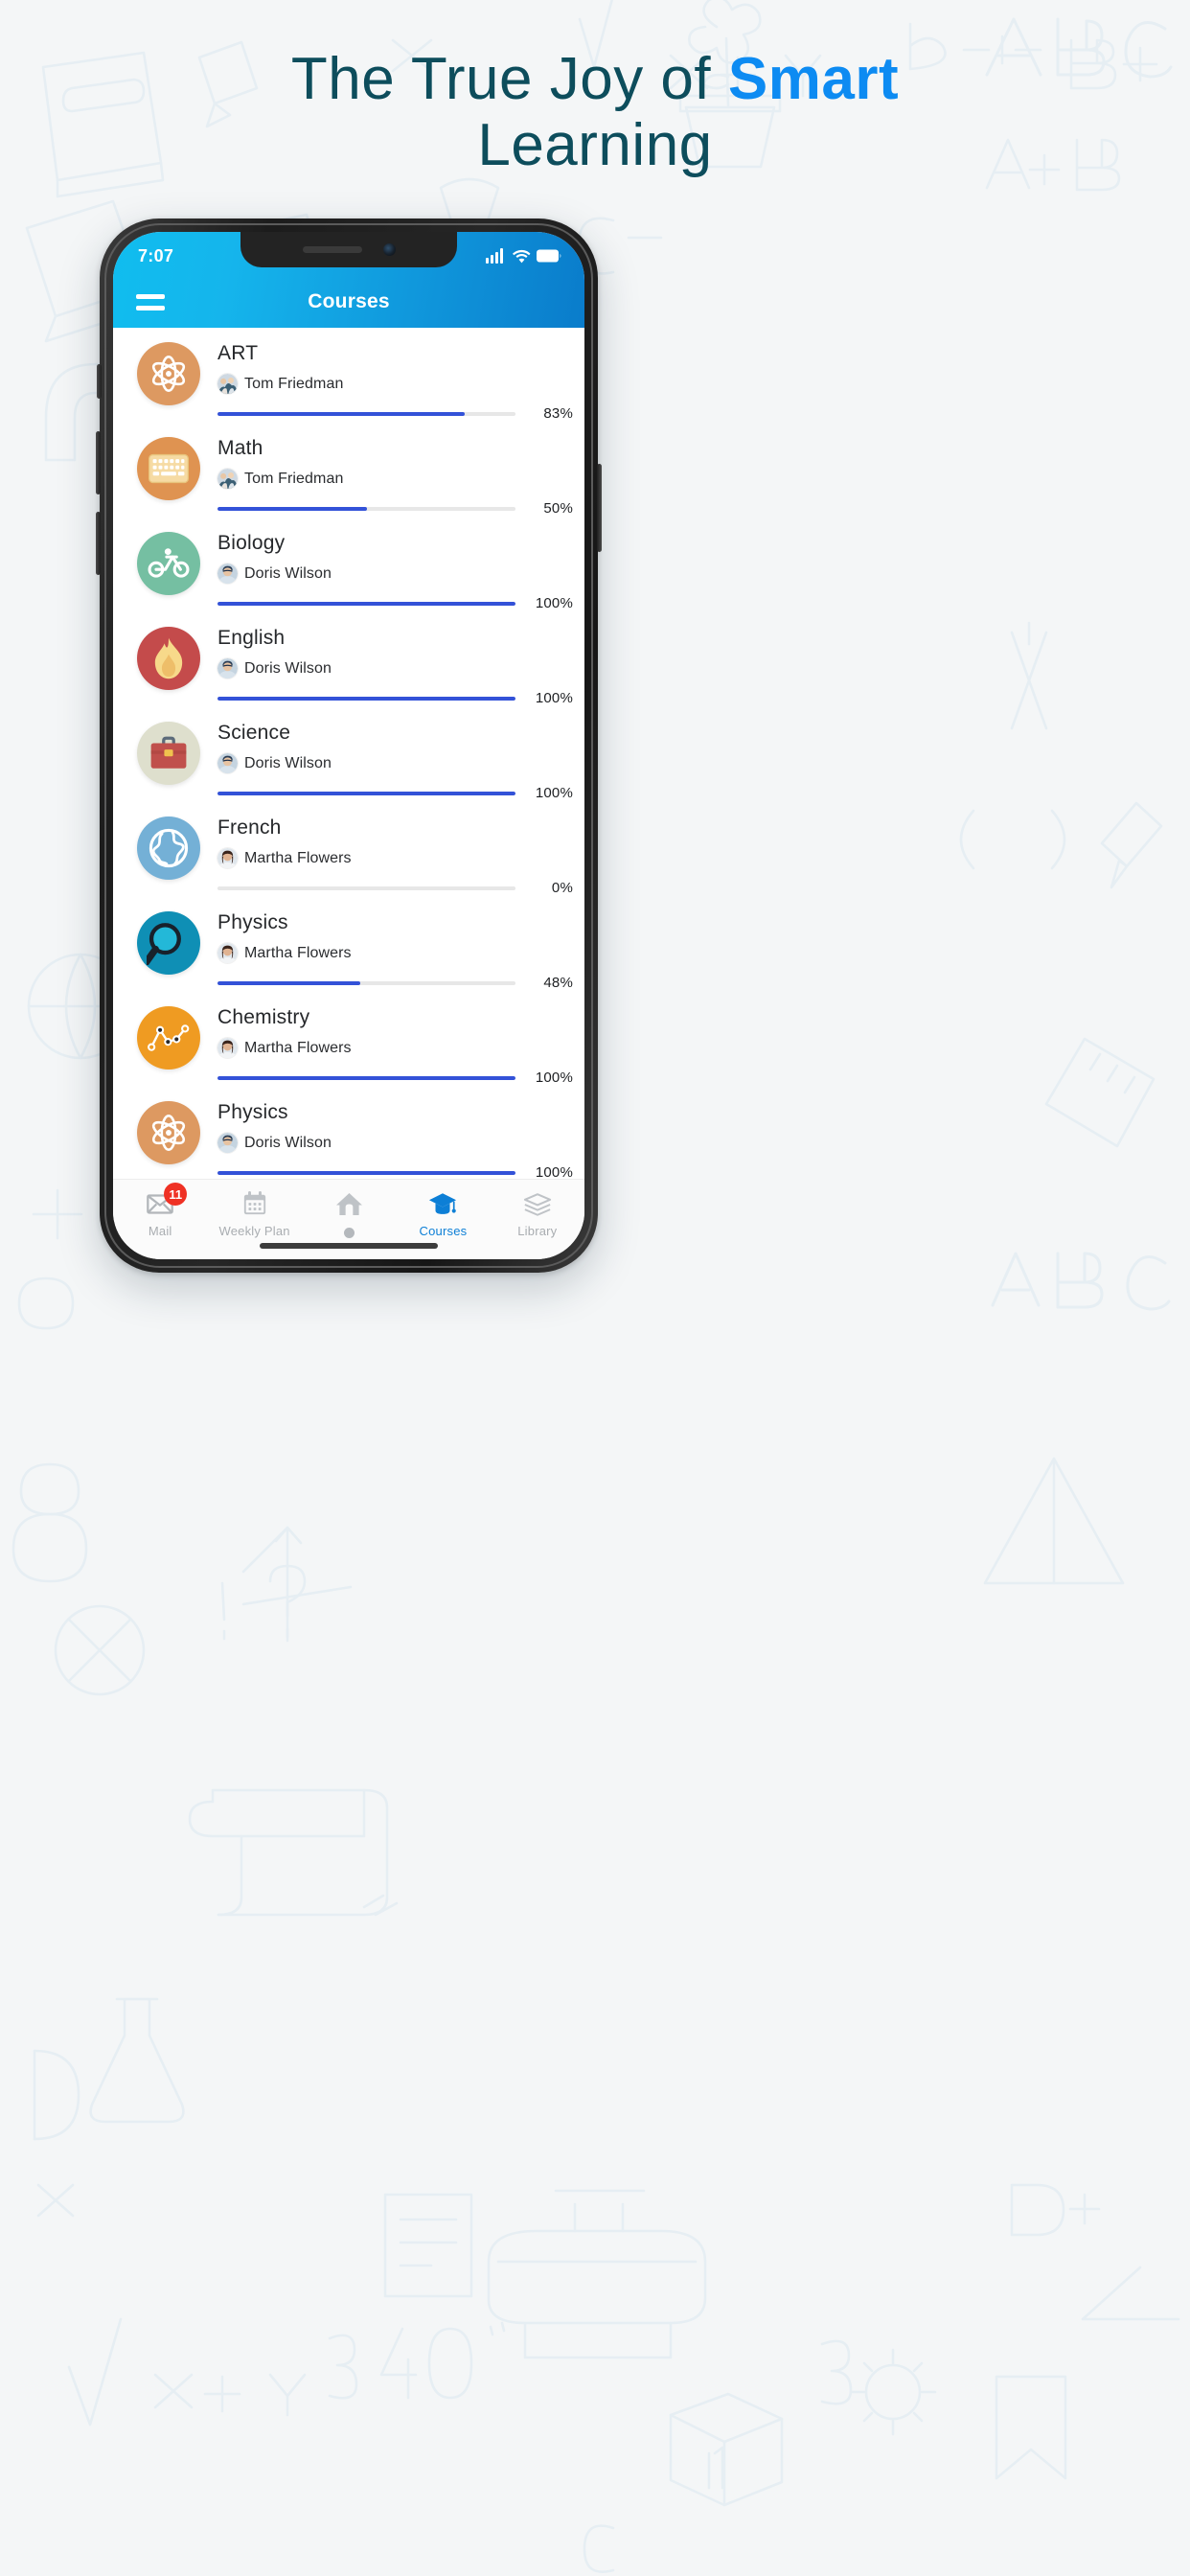  I want to click on course-title: Biology, so click(251, 543).